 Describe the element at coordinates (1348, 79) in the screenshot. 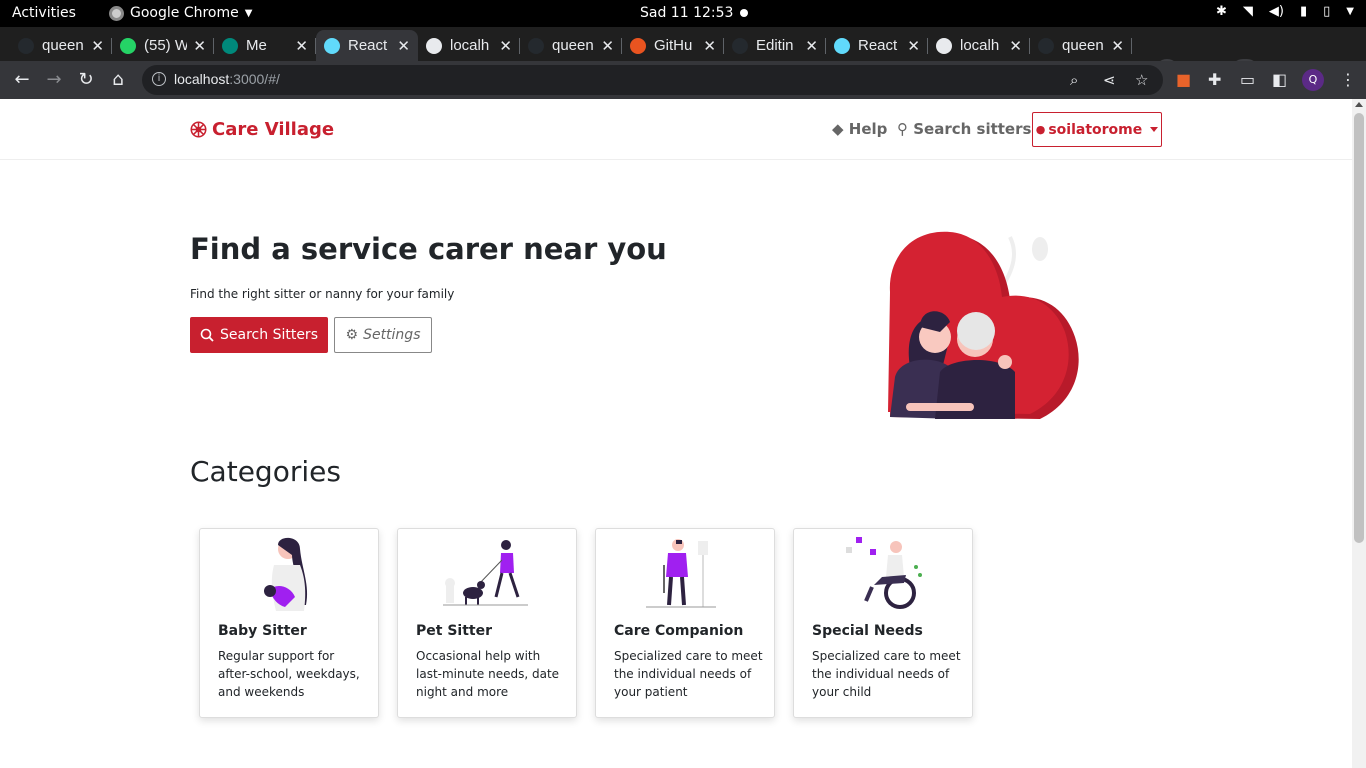

I see `menu-icon: ⋮` at that location.